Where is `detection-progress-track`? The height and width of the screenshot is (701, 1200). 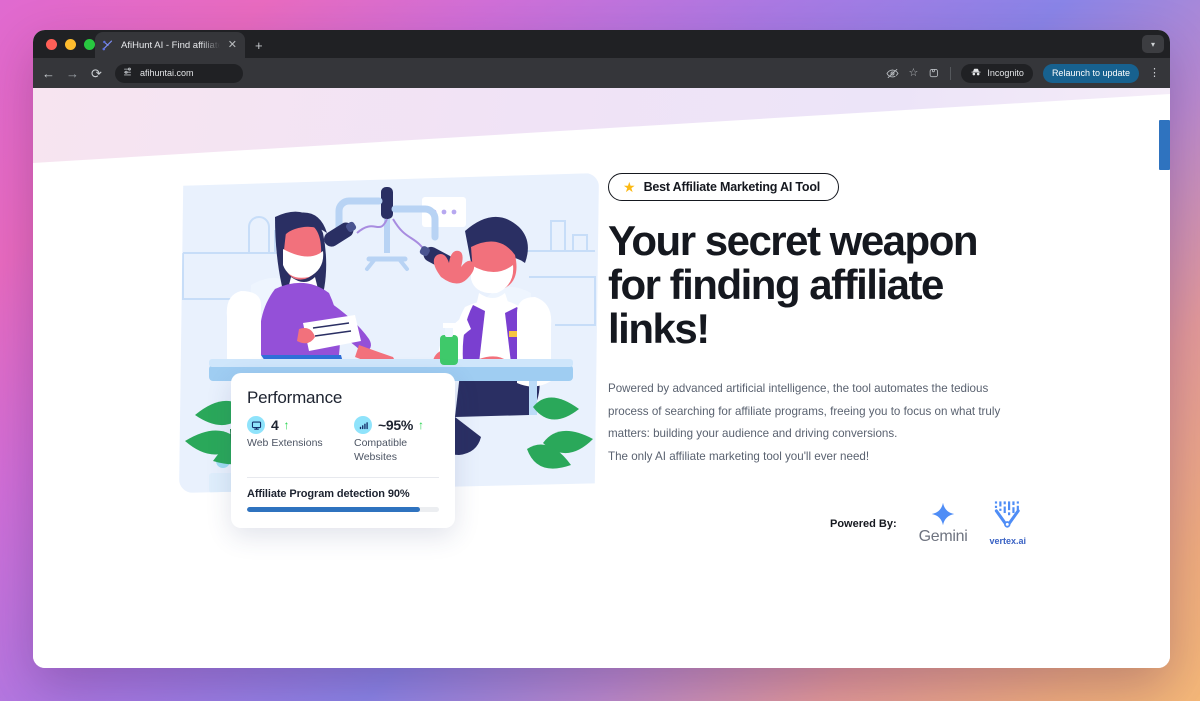 detection-progress-track is located at coordinates (343, 510).